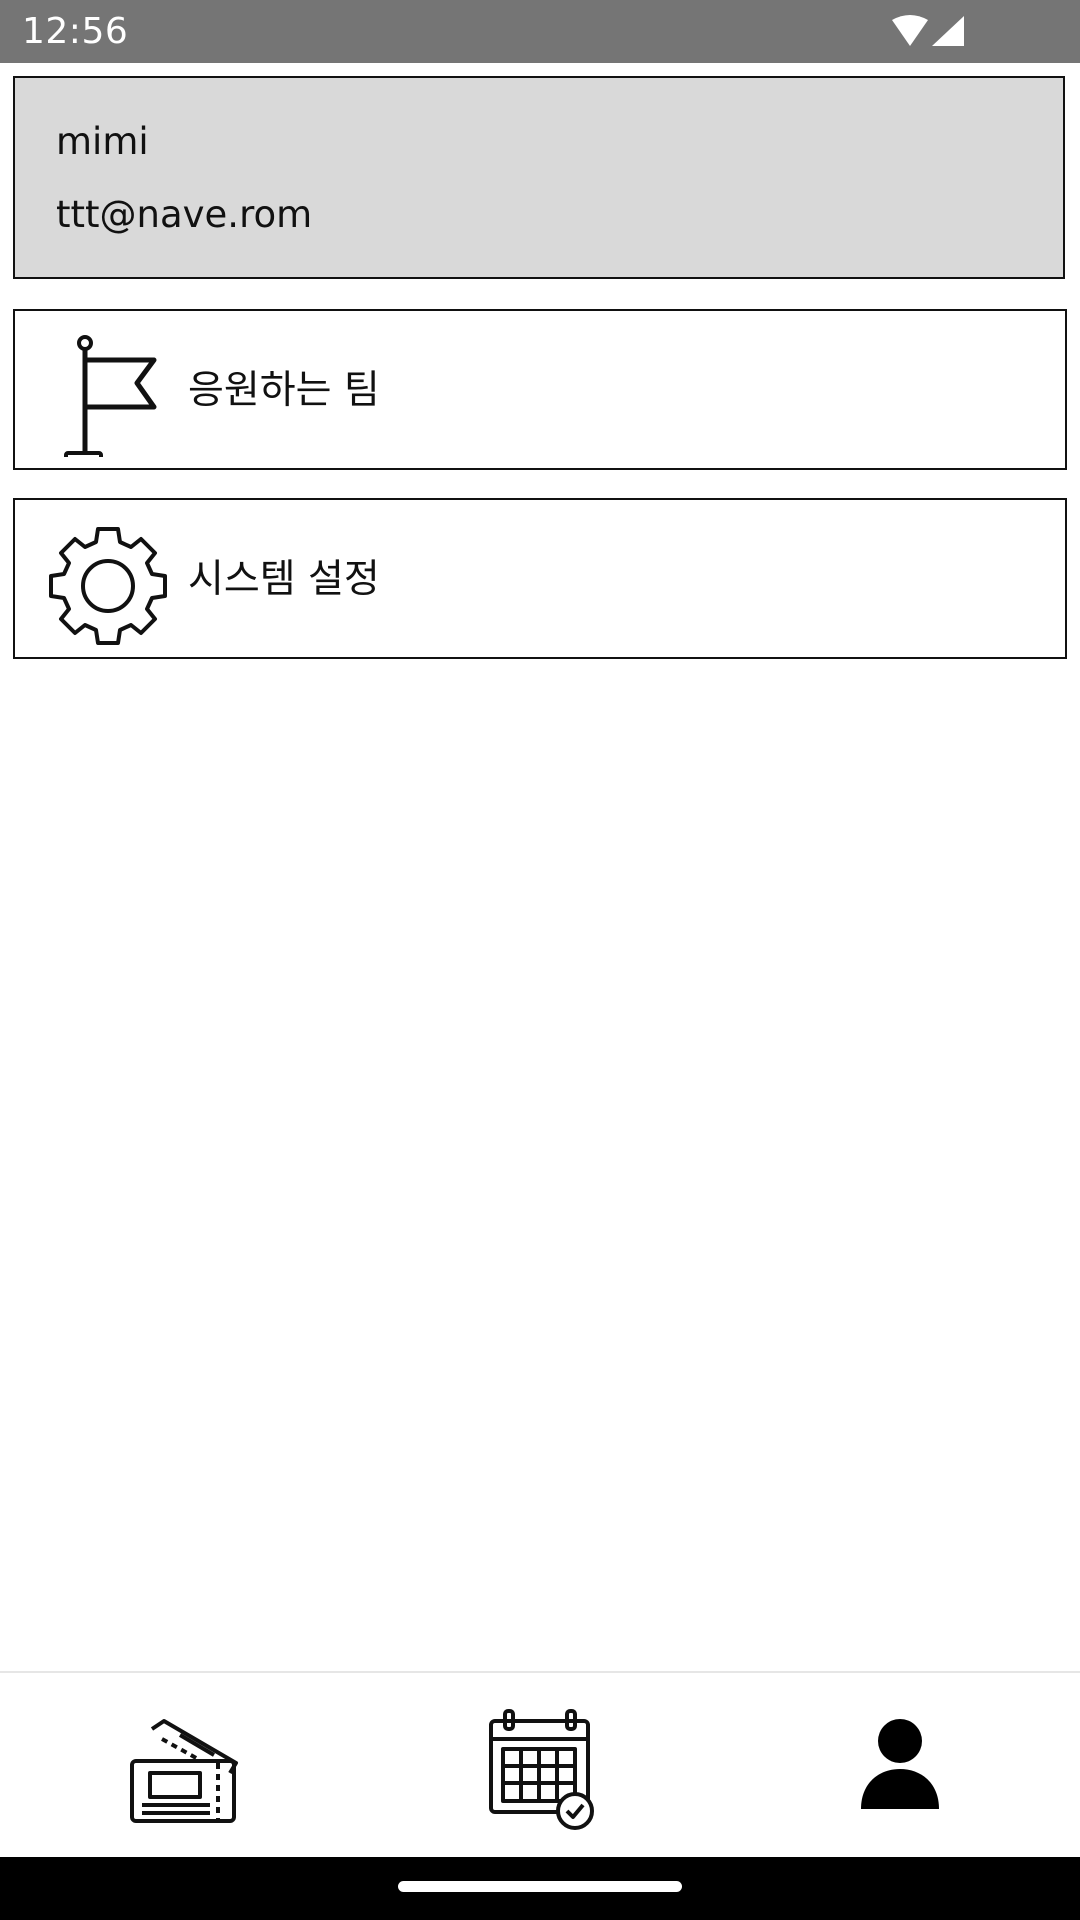 Image resolution: width=1080 pixels, height=1920 pixels. What do you see at coordinates (948, 31) in the screenshot?
I see `cellular-signal-icon` at bounding box center [948, 31].